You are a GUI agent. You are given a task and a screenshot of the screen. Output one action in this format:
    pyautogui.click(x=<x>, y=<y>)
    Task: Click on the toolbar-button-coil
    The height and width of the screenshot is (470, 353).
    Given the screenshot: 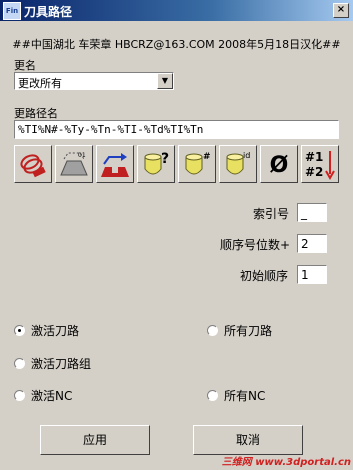 What is the action you would take?
    pyautogui.click(x=33, y=164)
    